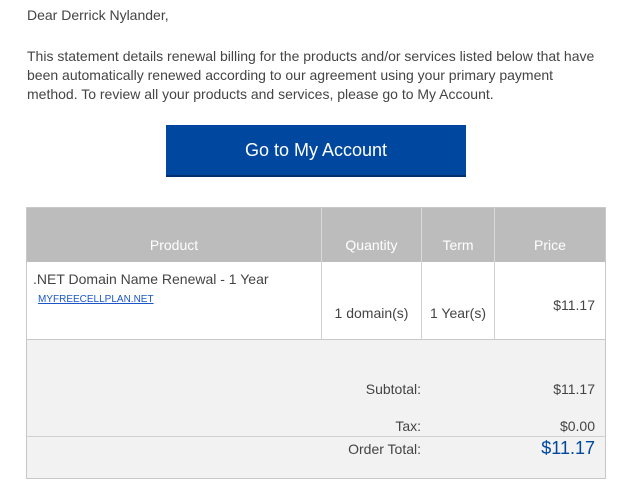  Describe the element at coordinates (549, 300) in the screenshot. I see `price-cell: $11.17` at that location.